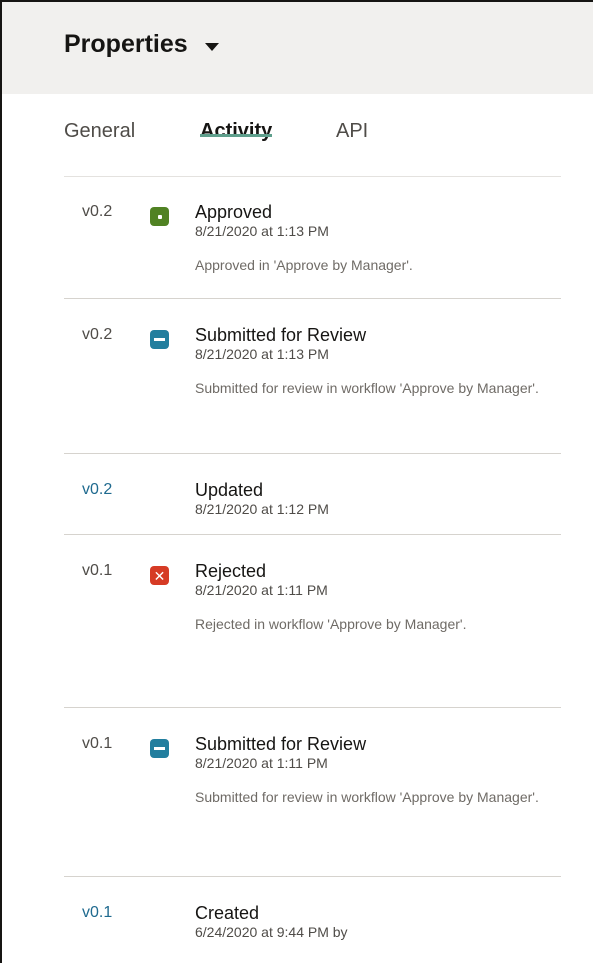  What do you see at coordinates (312, 148) in the screenshot?
I see `tab-bar: General Activity API` at bounding box center [312, 148].